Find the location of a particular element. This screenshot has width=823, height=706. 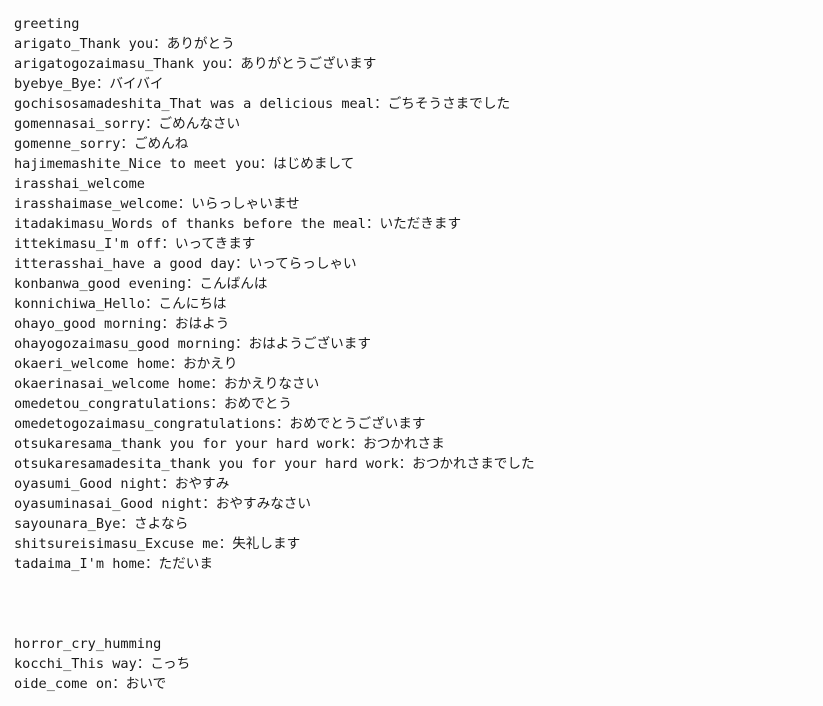

list-item: oyasuminasai_Good night：おやすみなさい is located at coordinates (162, 504).